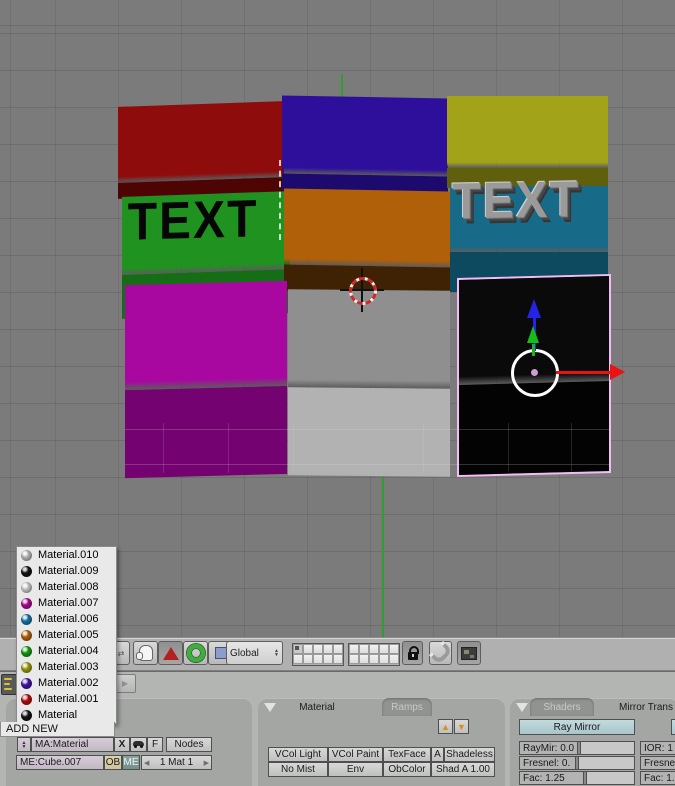  I want to click on slider-fresnel: Fresnel: 0., so click(577, 763).